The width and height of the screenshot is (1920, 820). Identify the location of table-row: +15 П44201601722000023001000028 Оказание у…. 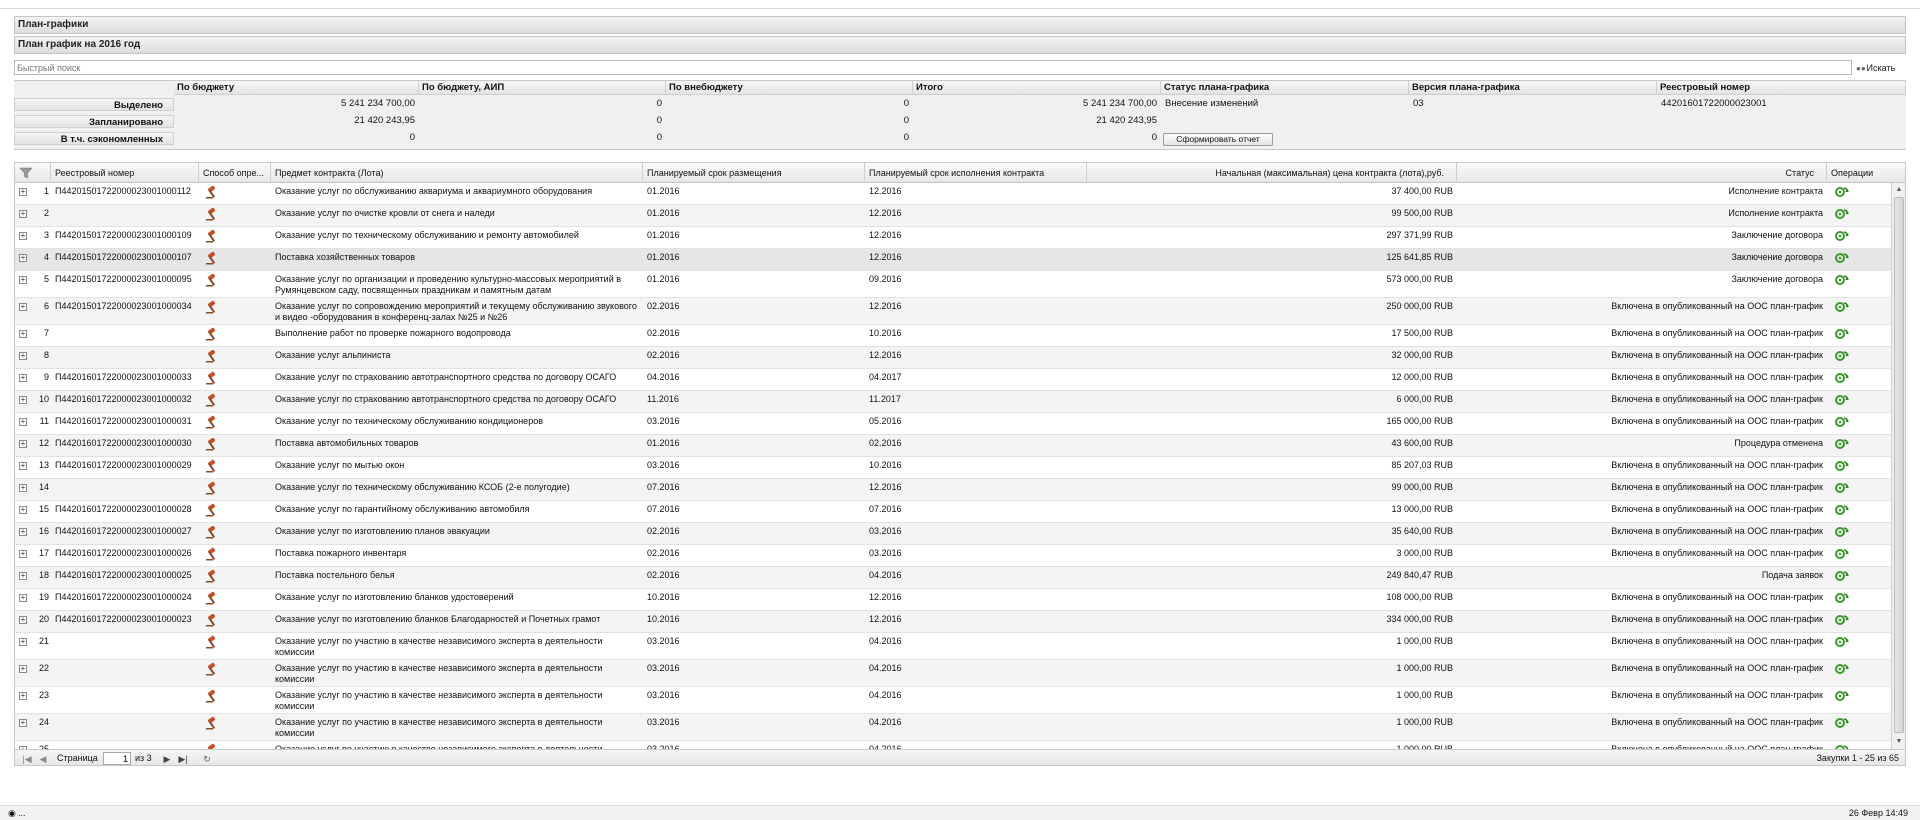
(953, 512).